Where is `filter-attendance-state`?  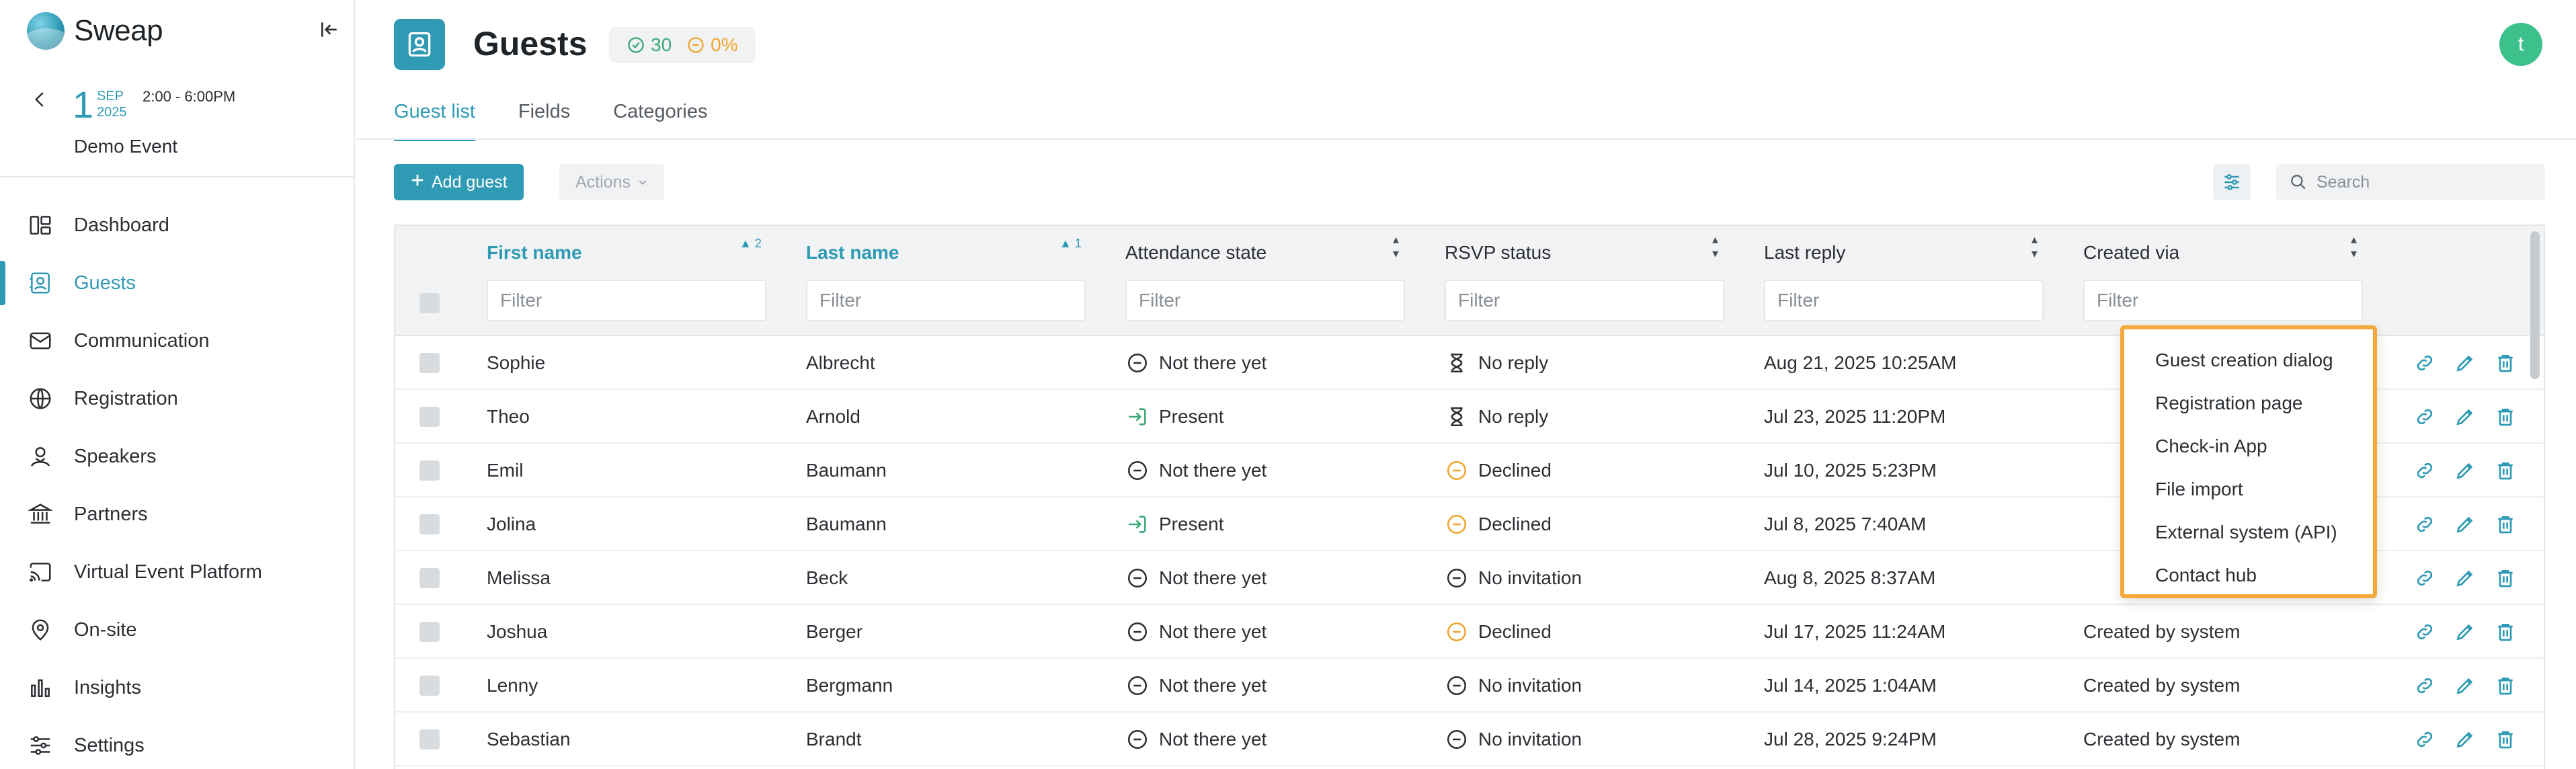 filter-attendance-state is located at coordinates (1265, 300).